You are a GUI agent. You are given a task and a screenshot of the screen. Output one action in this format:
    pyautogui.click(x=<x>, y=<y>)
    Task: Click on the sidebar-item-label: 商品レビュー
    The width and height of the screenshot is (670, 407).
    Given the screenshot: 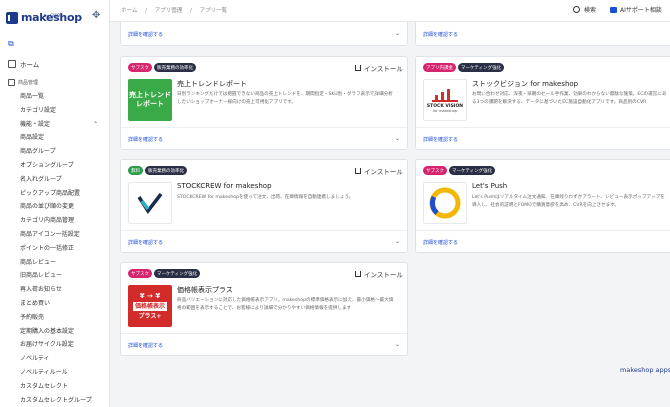 What is the action you would take?
    pyautogui.click(x=38, y=262)
    